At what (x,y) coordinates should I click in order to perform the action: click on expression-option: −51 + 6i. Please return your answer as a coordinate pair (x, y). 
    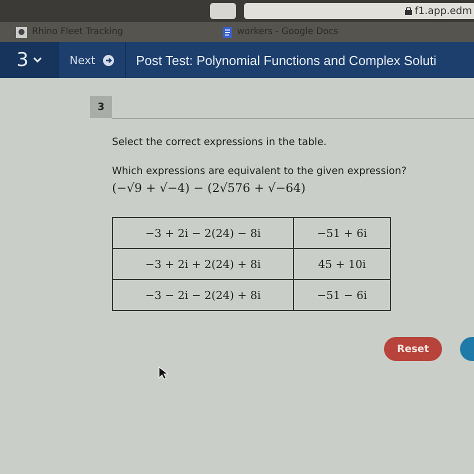
    Looking at the image, I should click on (342, 233).